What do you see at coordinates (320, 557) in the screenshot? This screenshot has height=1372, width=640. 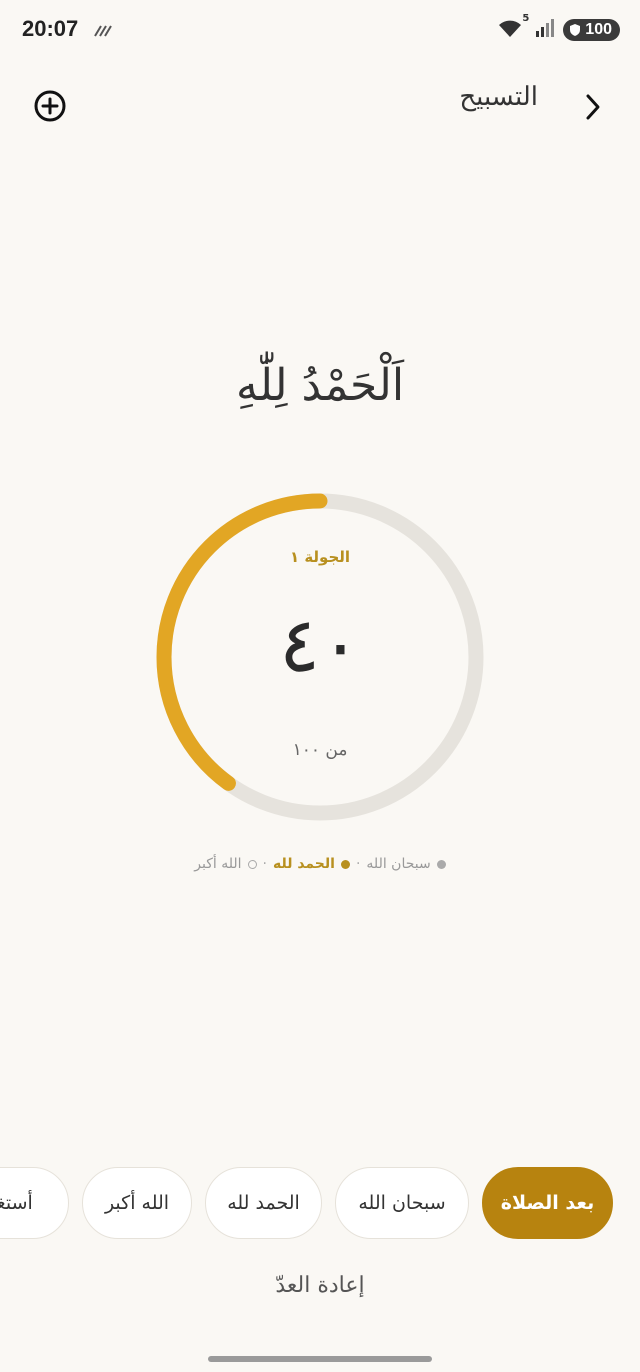 I see `round-label: الجولة ١` at bounding box center [320, 557].